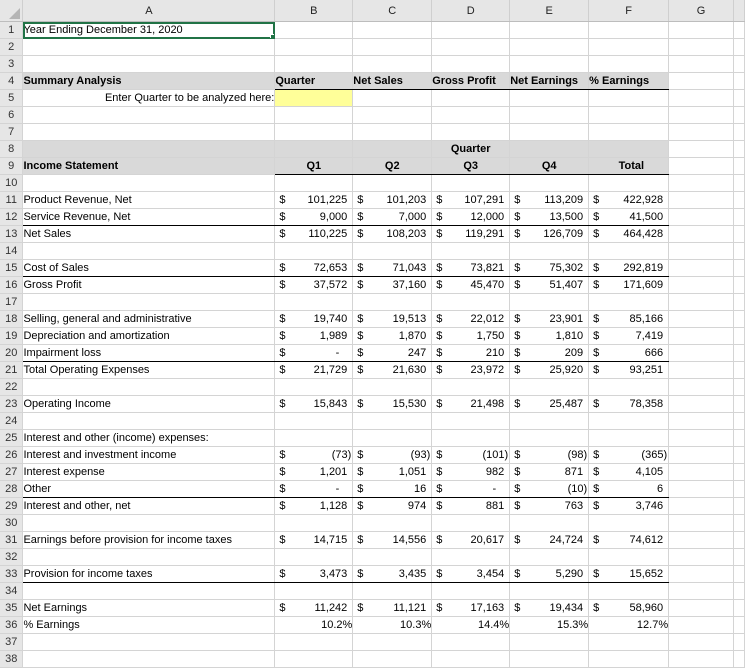 The height and width of the screenshot is (668, 745). I want to click on cell-a10, so click(149, 183).